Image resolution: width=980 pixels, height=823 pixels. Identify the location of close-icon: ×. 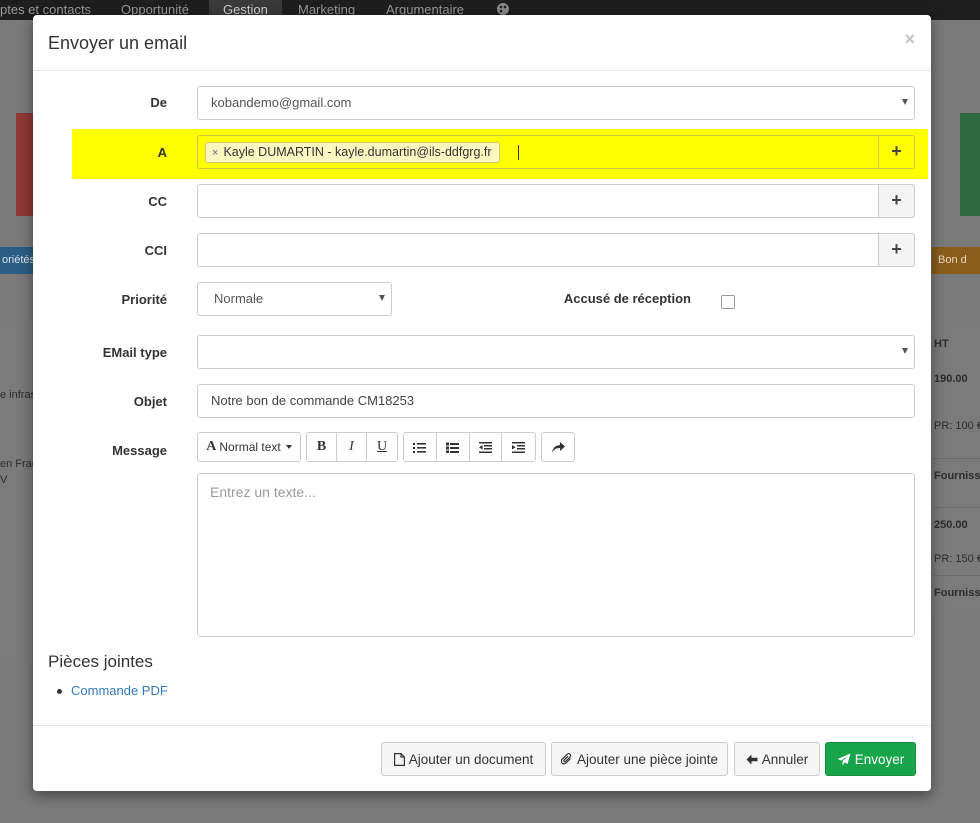
(909, 39).